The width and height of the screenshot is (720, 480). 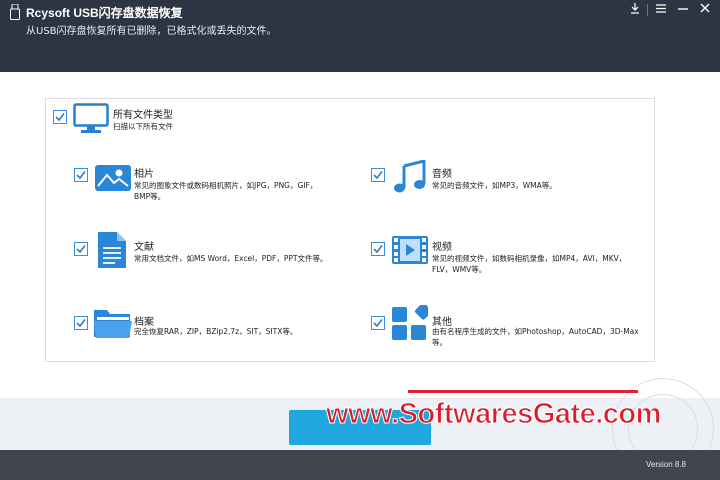 I want to click on minimize-icon, so click(x=683, y=9).